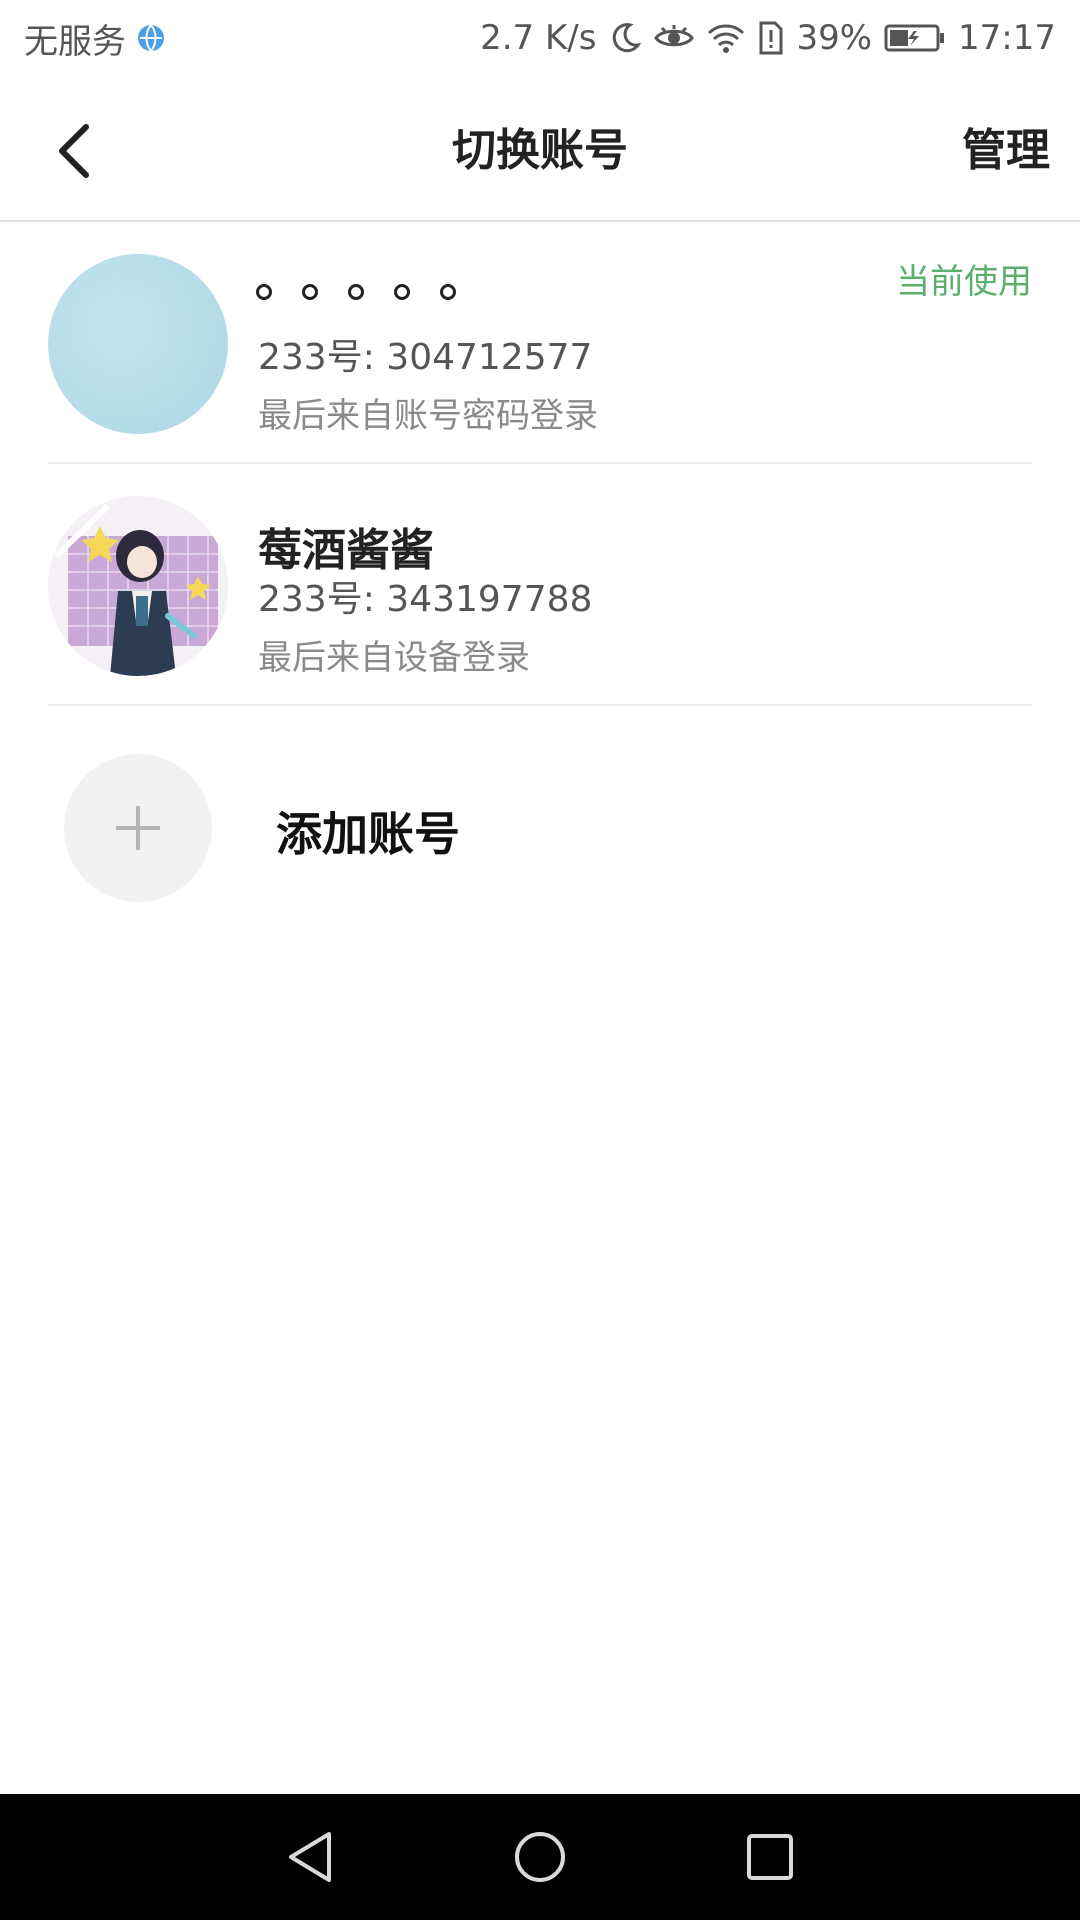  I want to click on nav-back-icon, so click(310, 1857).